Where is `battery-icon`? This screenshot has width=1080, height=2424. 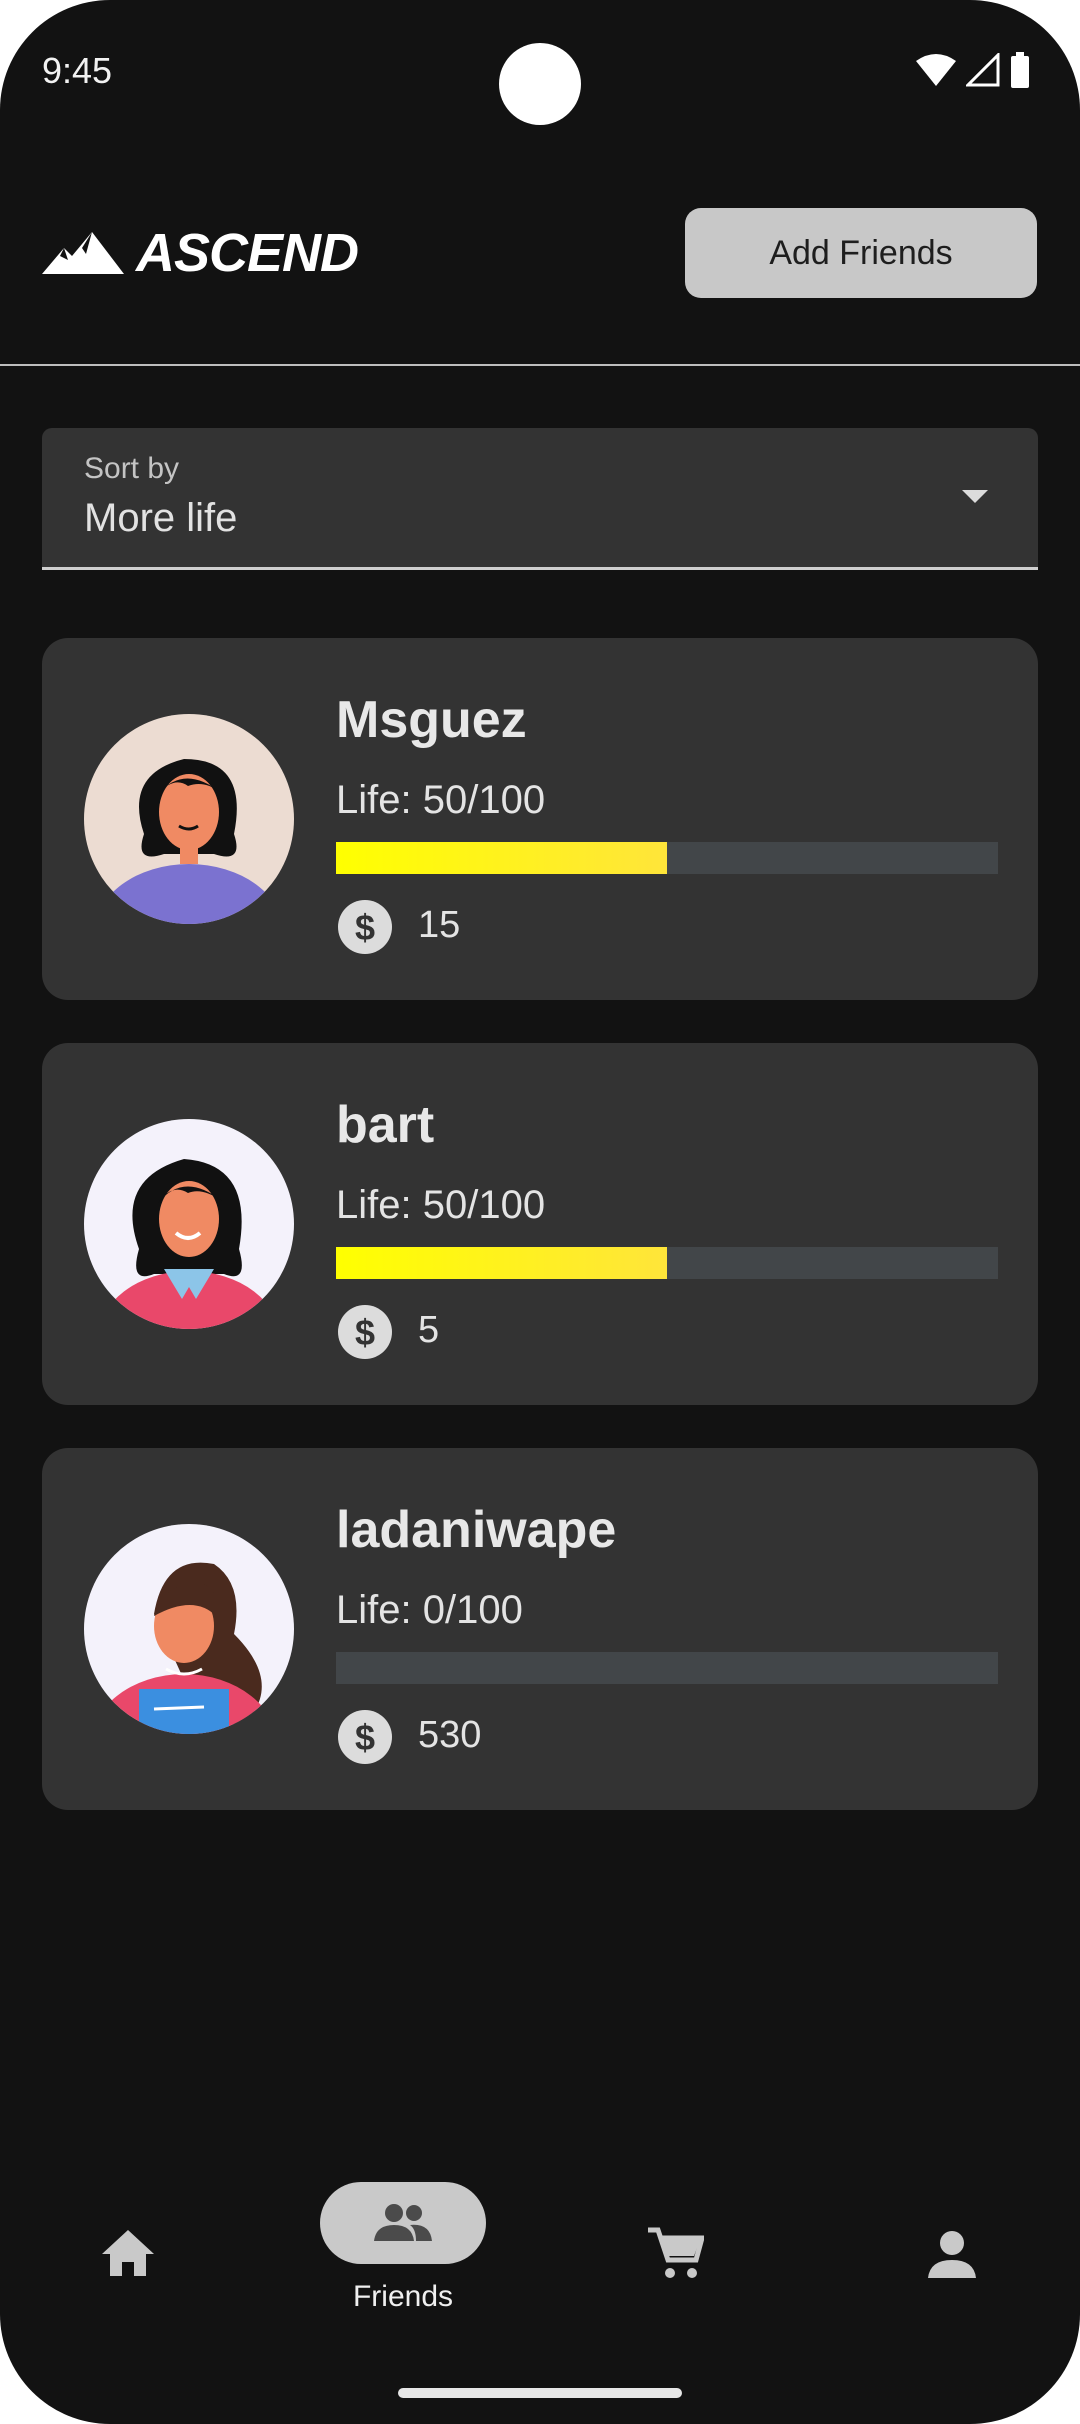
battery-icon is located at coordinates (1020, 70).